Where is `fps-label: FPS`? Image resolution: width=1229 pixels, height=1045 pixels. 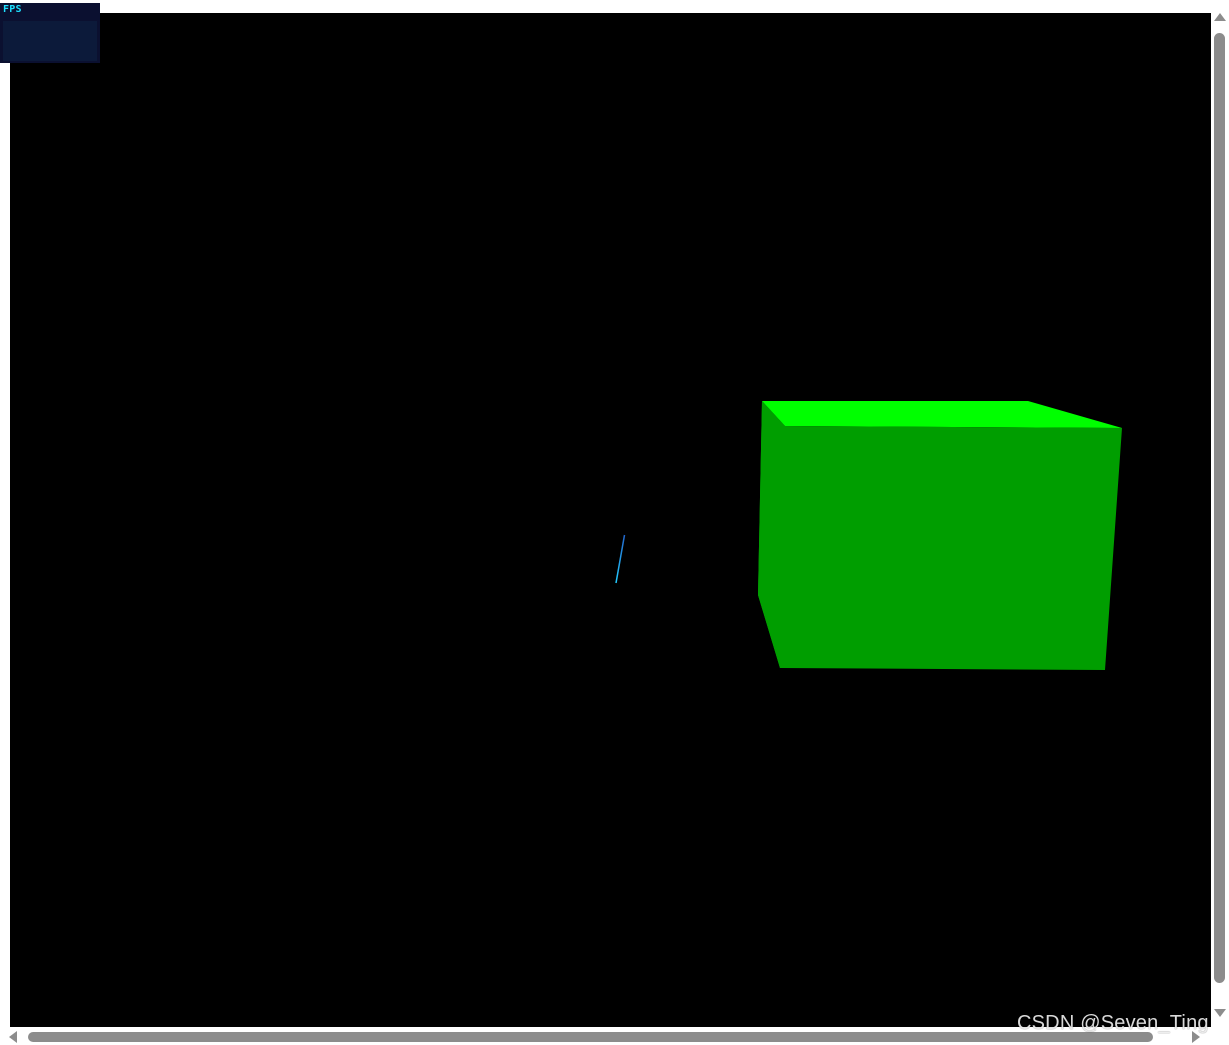 fps-label: FPS is located at coordinates (12, 9).